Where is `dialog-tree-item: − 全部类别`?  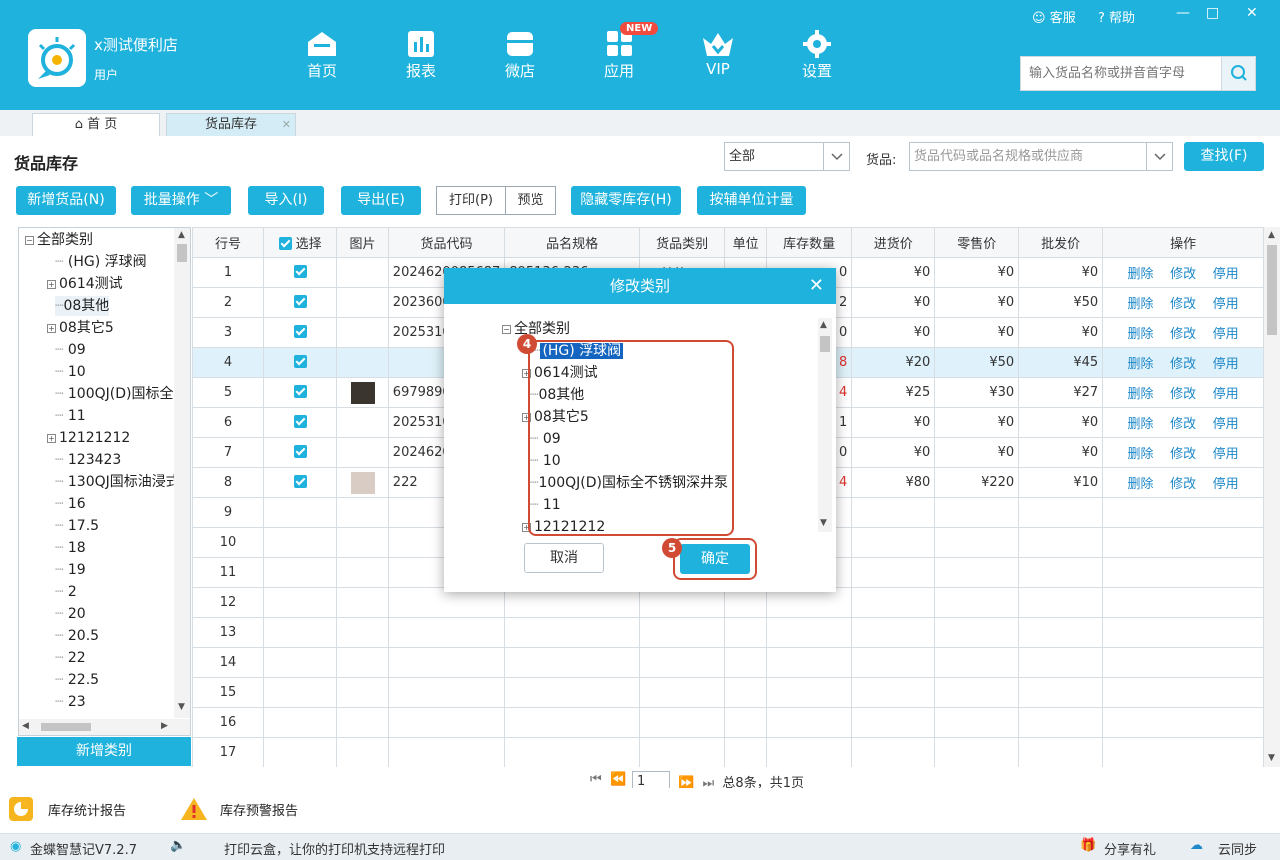
dialog-tree-item: − 全部类别 is located at coordinates (536, 329).